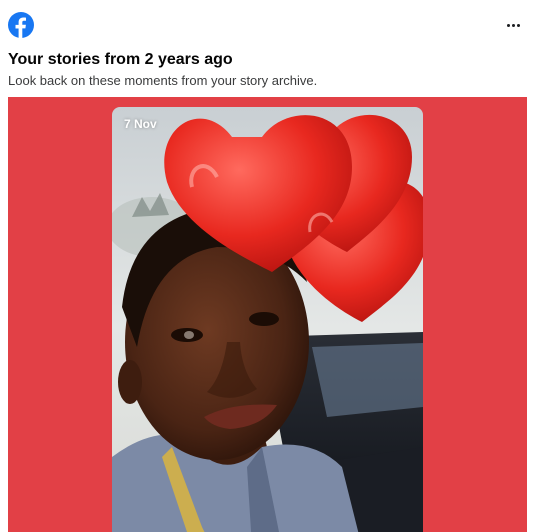 This screenshot has width=535, height=532. What do you see at coordinates (120, 59) in the screenshot?
I see `post-title: Your stories from 2 years ago` at bounding box center [120, 59].